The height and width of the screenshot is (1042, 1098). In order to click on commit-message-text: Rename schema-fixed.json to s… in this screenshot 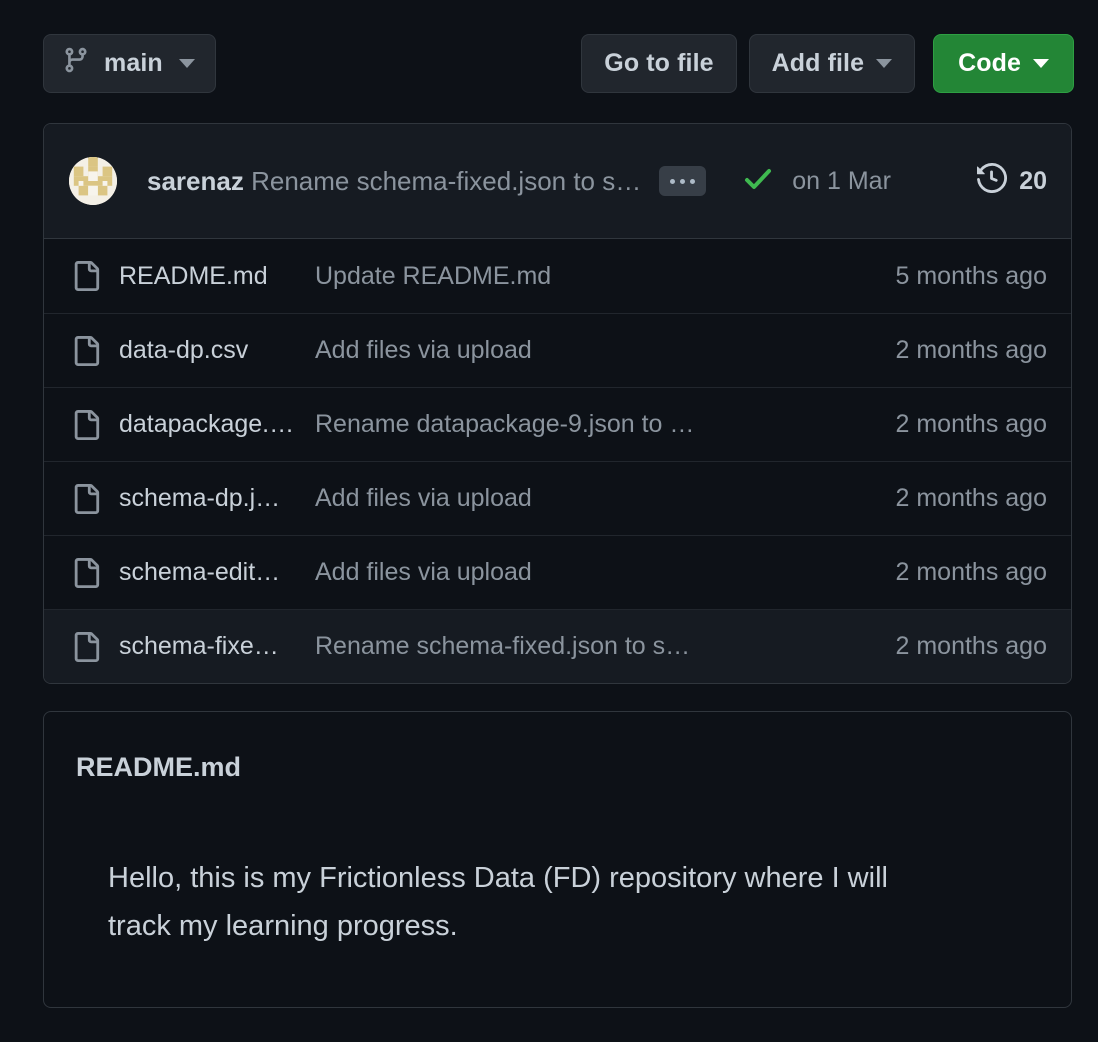, I will do `click(446, 181)`.